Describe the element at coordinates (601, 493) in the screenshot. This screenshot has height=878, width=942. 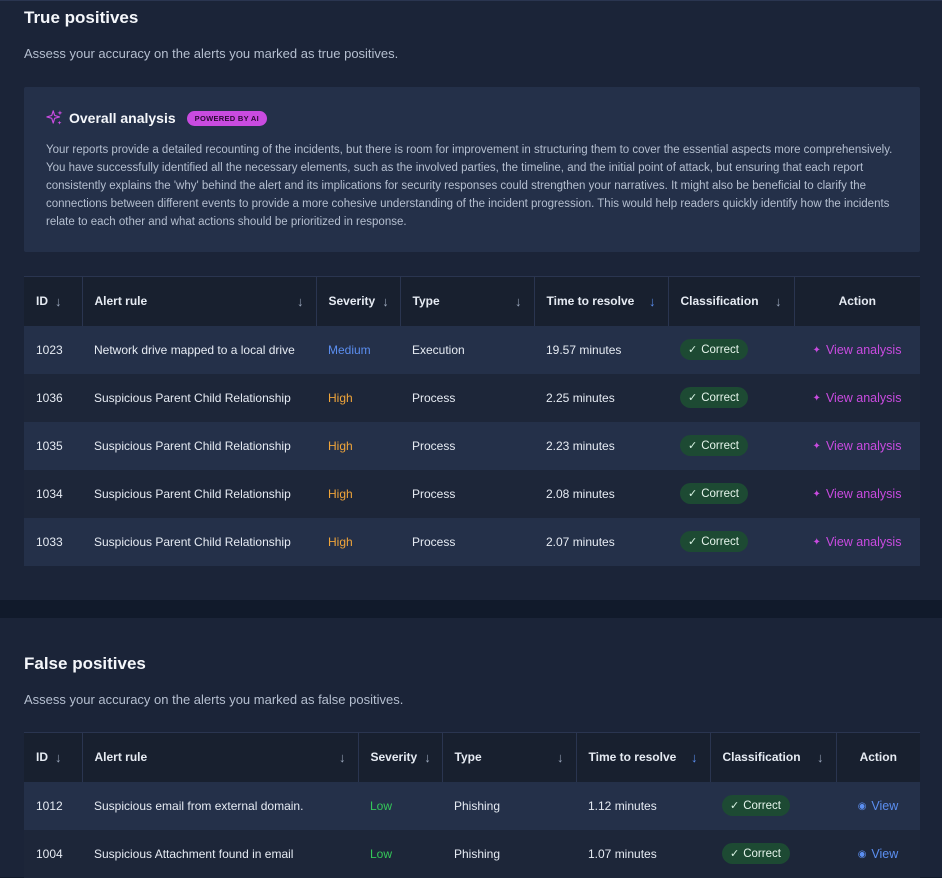
I see `cell-time-to-resolve: 2.08 minutes` at that location.